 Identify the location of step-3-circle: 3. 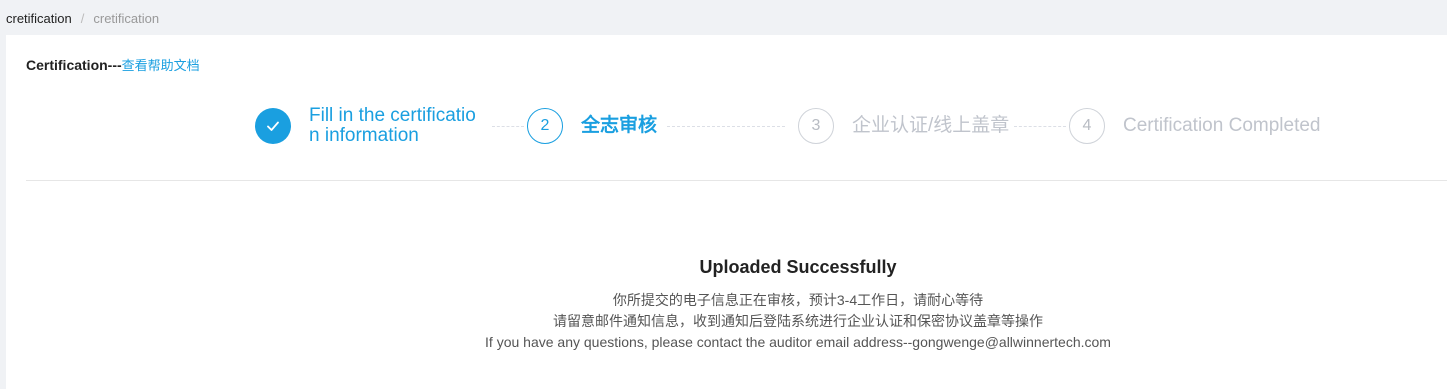
(816, 126).